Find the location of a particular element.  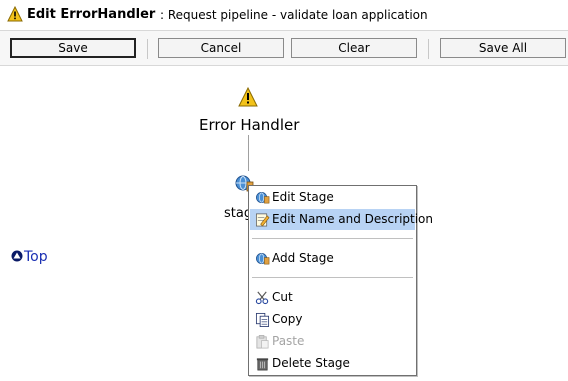

menu-item-add-stage: Add Stage is located at coordinates (332, 258).